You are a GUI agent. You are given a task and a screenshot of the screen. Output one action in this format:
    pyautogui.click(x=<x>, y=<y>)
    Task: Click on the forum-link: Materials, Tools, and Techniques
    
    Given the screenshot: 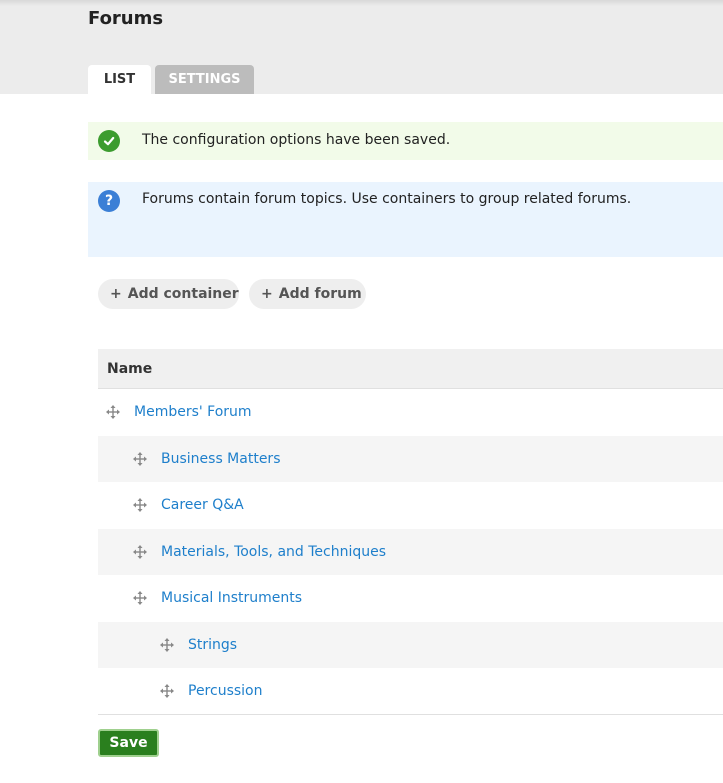 What is the action you would take?
    pyautogui.click(x=273, y=552)
    